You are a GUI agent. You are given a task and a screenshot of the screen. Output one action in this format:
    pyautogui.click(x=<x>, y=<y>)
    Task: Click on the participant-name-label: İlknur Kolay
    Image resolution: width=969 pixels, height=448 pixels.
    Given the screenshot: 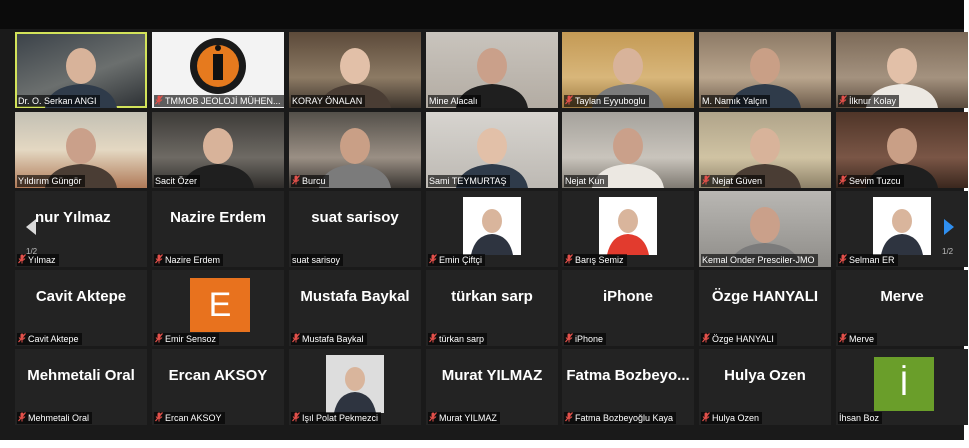 What is the action you would take?
    pyautogui.click(x=869, y=101)
    